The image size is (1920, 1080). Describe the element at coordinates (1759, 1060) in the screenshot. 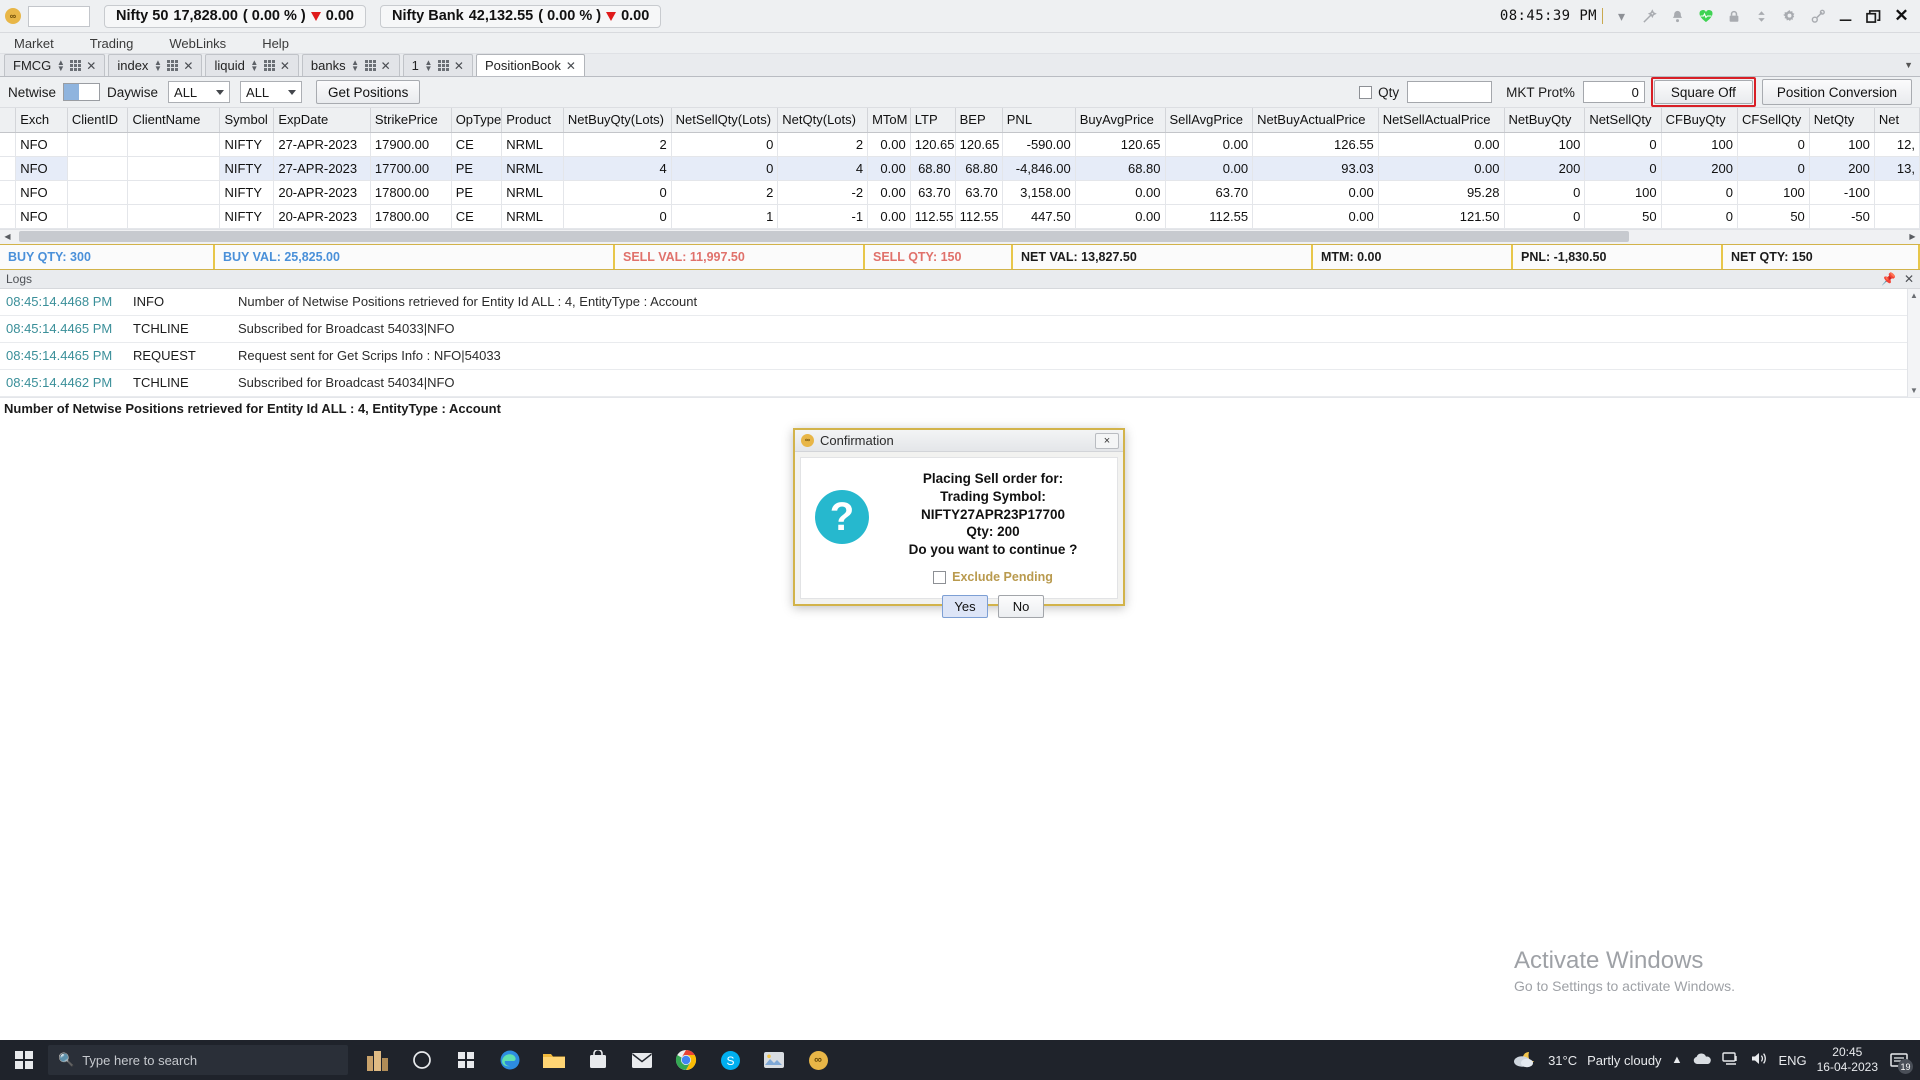

I see `volume-icon` at that location.